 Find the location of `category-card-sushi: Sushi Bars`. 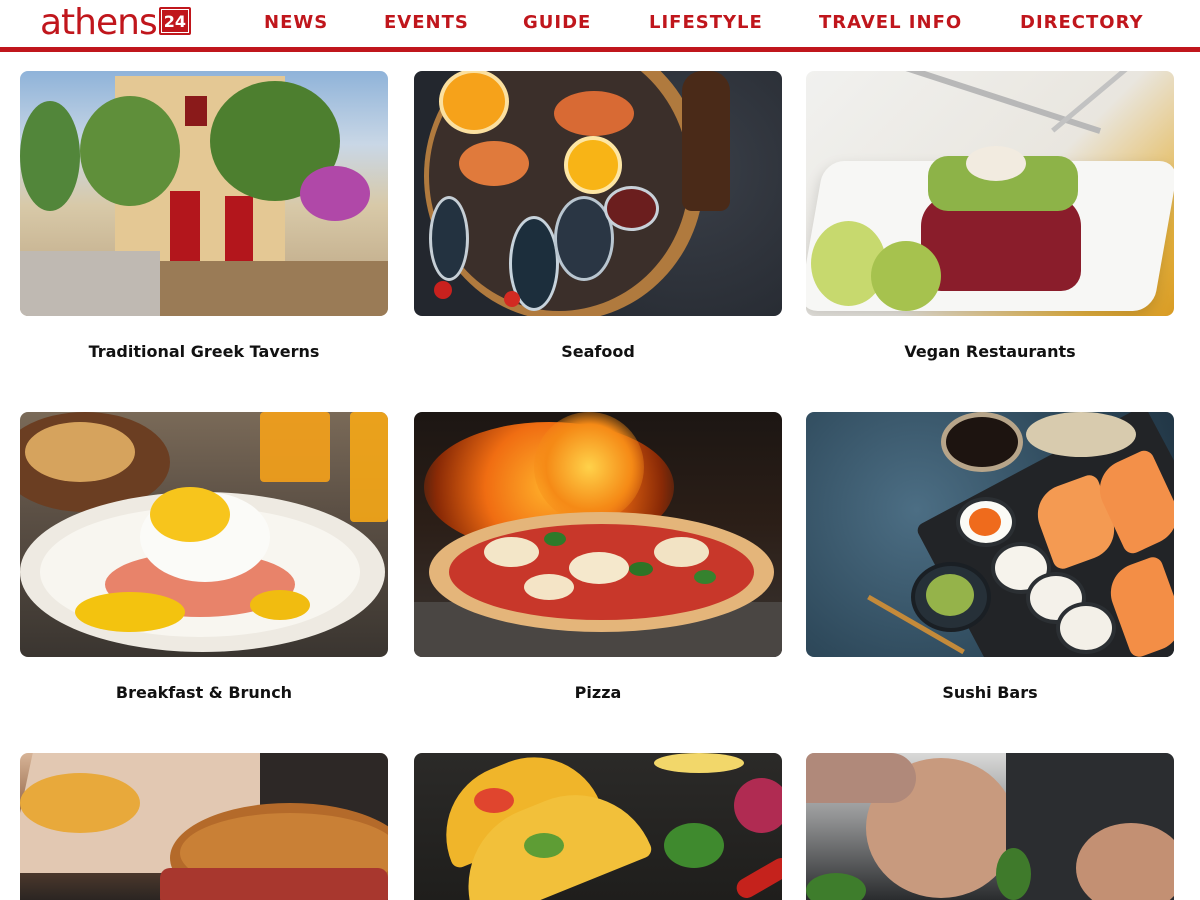

category-card-sushi: Sushi Bars is located at coordinates (990, 557).